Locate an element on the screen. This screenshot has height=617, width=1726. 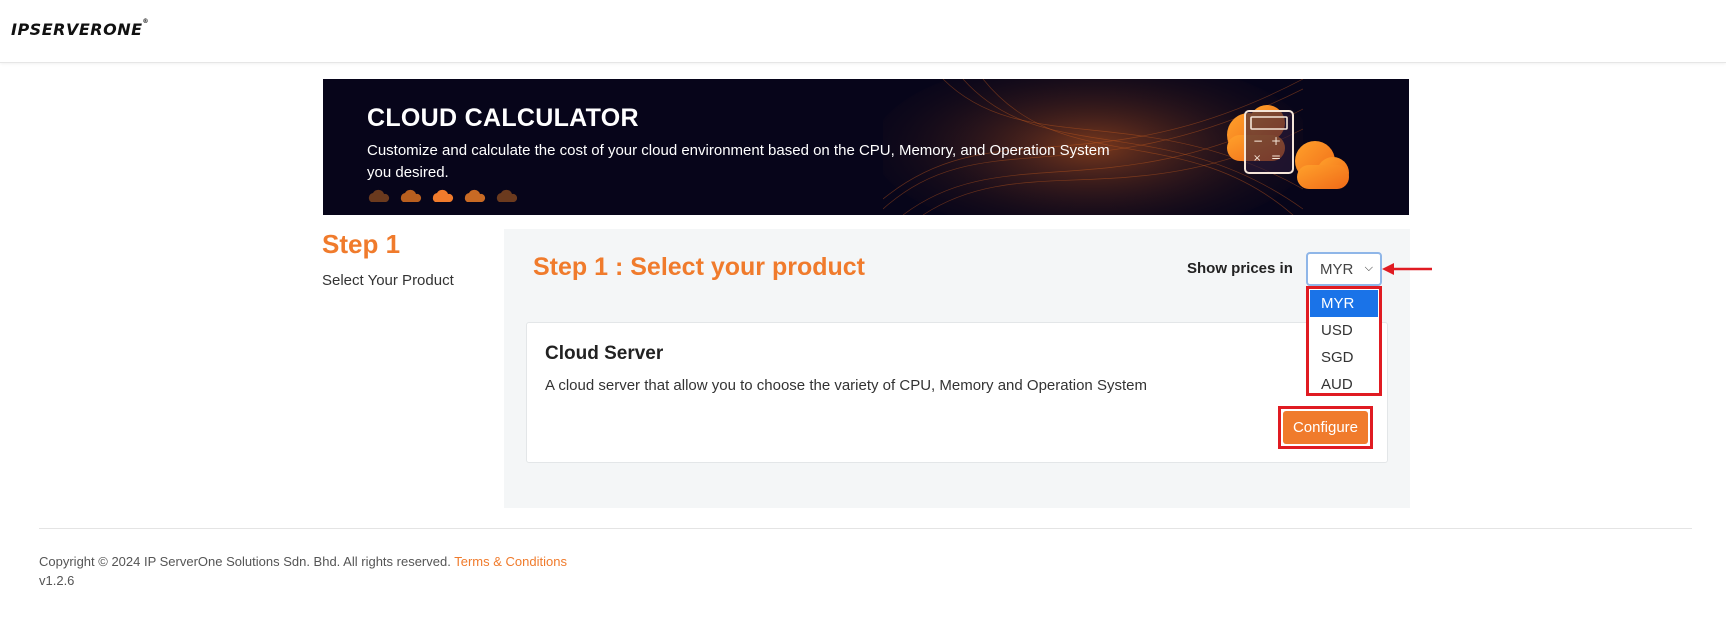
version-label: v1.2.6 is located at coordinates (57, 580).